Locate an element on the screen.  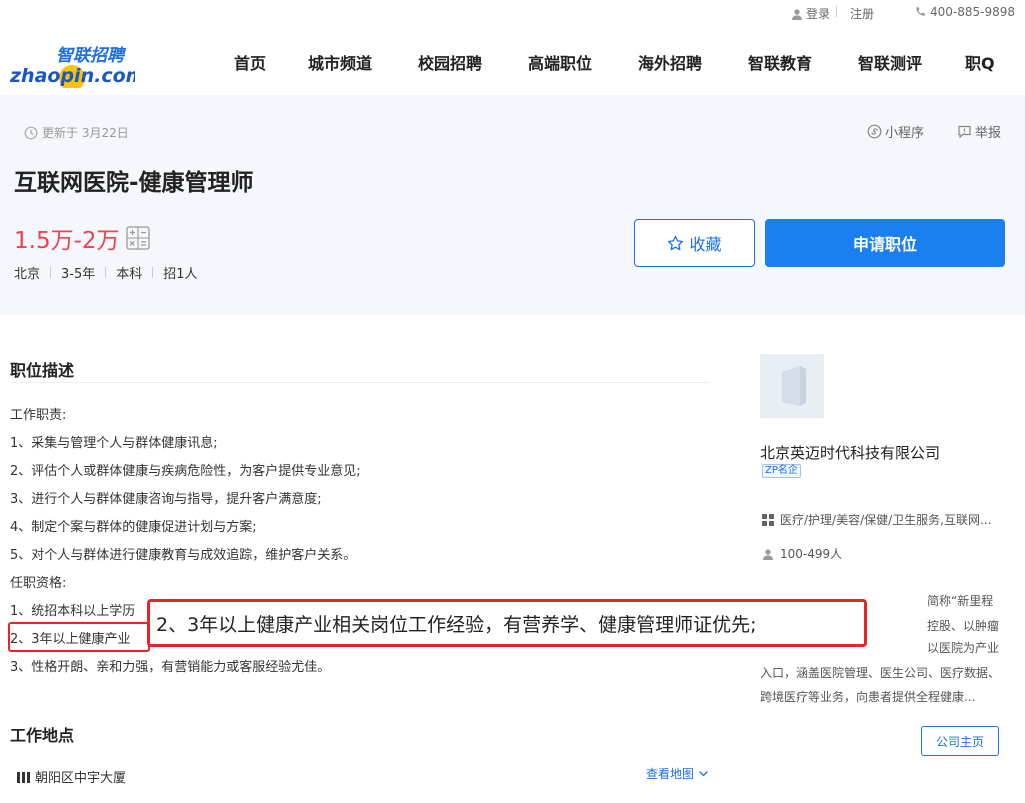
salary-text: 1.5万-2万 is located at coordinates (67, 241).